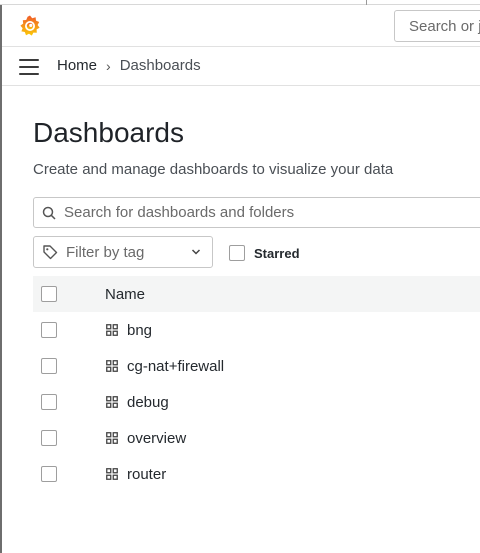 The image size is (480, 553). Describe the element at coordinates (50, 252) in the screenshot. I see `tag-icon` at that location.